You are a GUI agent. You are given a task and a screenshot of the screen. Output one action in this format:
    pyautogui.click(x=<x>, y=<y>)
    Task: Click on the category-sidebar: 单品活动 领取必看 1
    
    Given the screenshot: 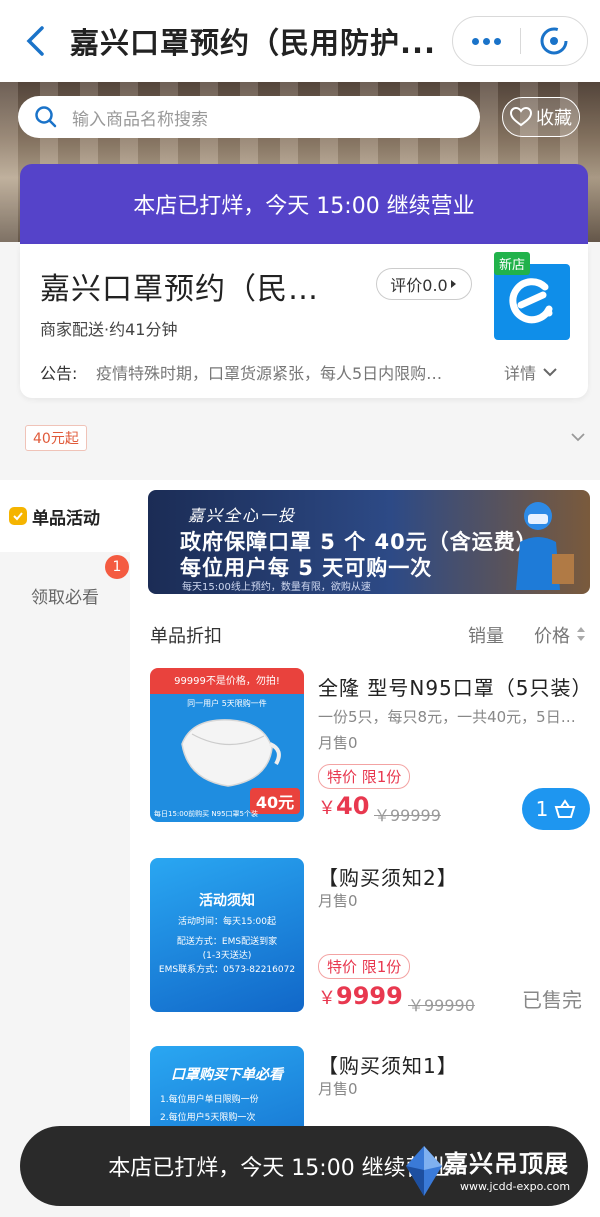 What is the action you would take?
    pyautogui.click(x=65, y=848)
    